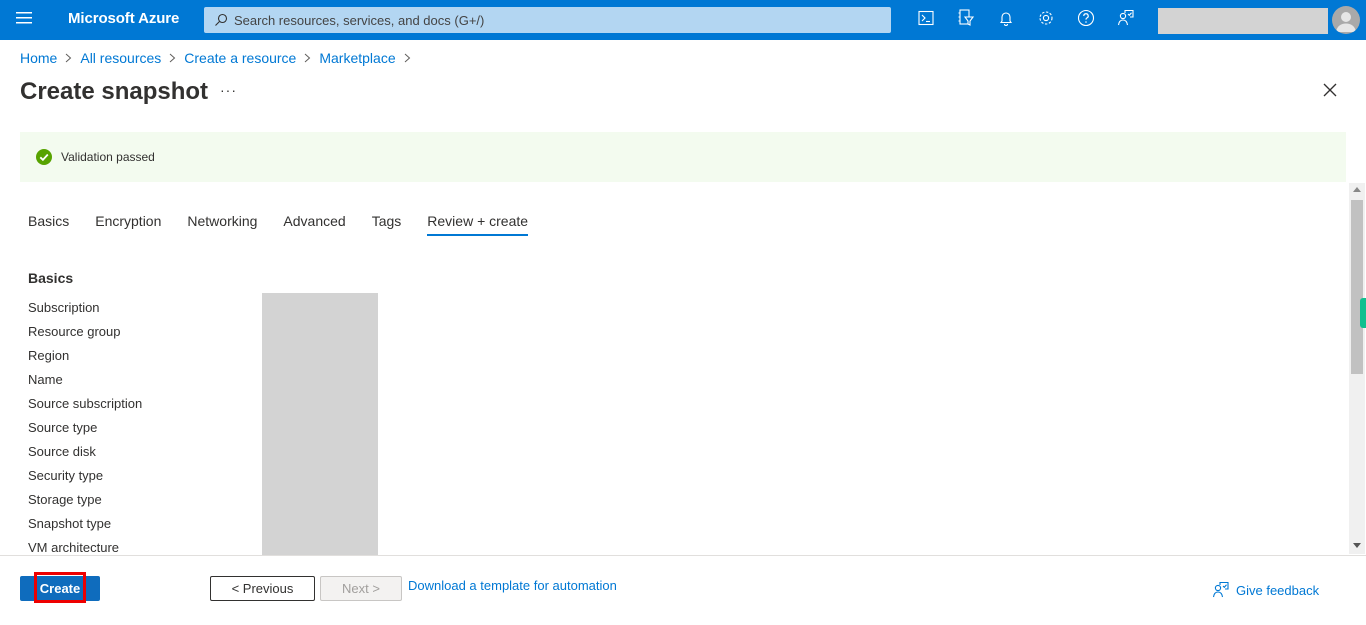  I want to click on settings-button, so click(1046, 20).